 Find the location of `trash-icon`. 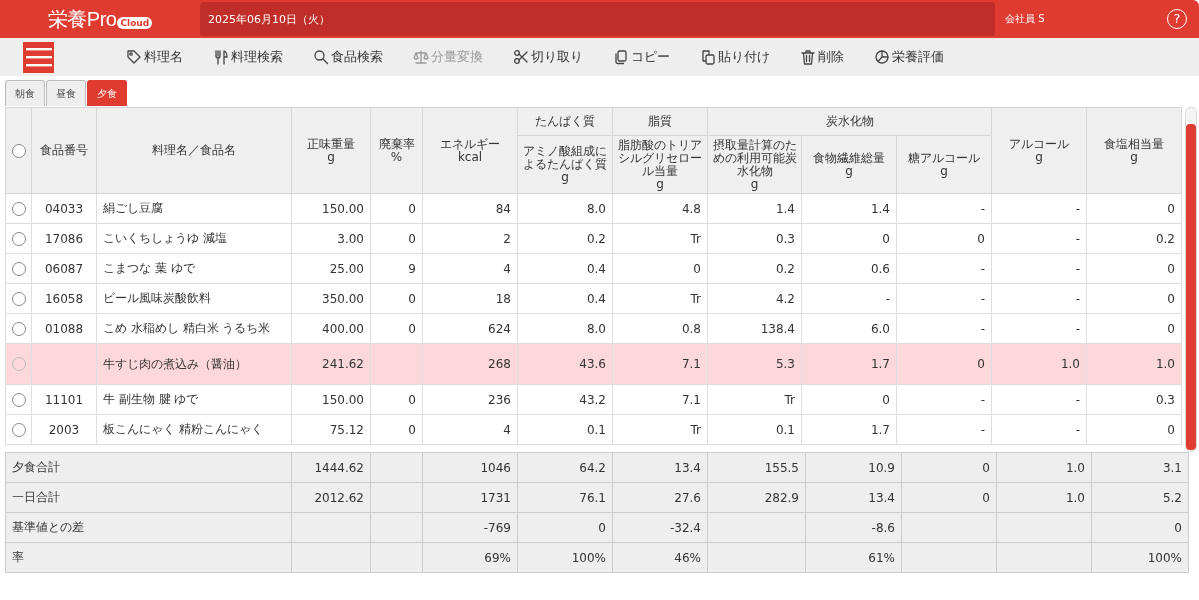

trash-icon is located at coordinates (808, 57).